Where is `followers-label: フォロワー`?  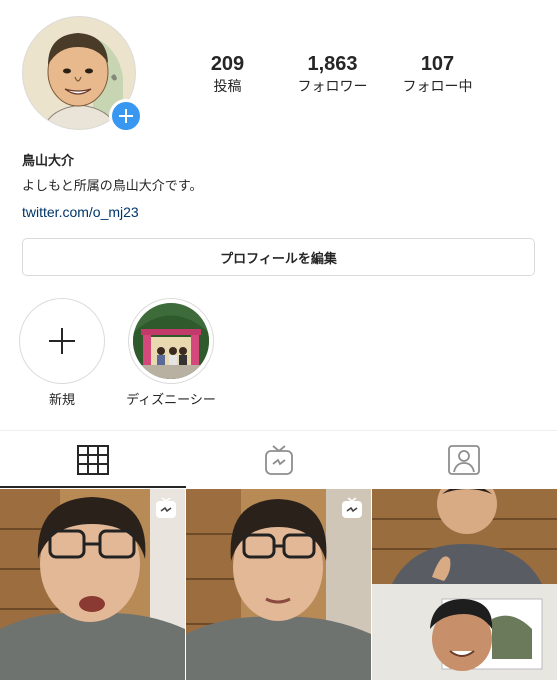 followers-label: フォロワー is located at coordinates (332, 87).